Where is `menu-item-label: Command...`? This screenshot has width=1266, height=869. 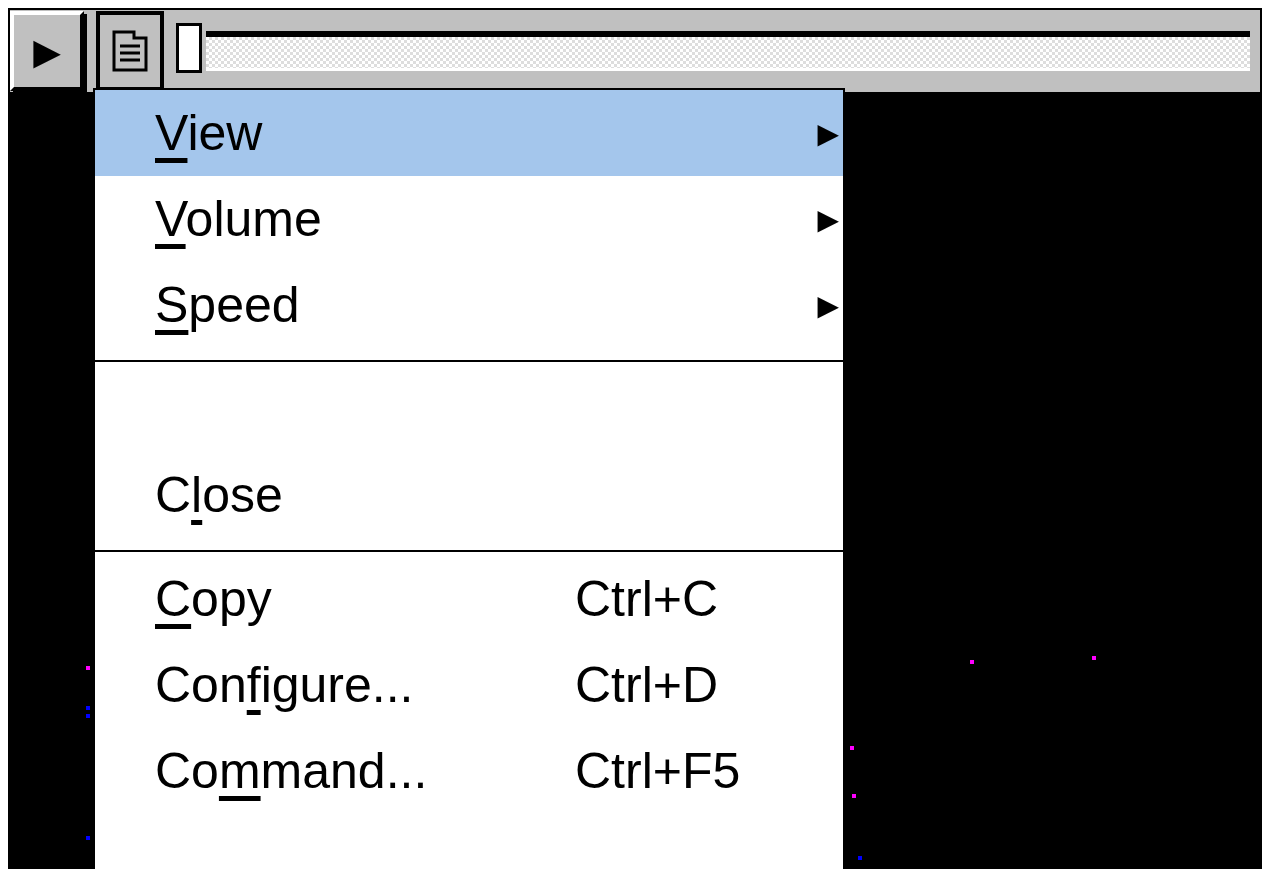
menu-item-label: Command... is located at coordinates (292, 771).